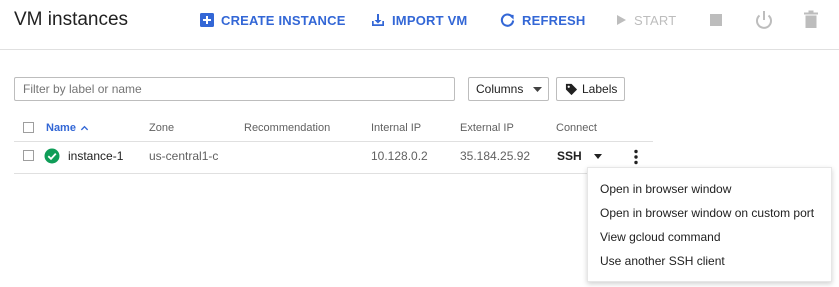 The height and width of the screenshot is (287, 839). What do you see at coordinates (234, 89) in the screenshot?
I see `filter-input` at bounding box center [234, 89].